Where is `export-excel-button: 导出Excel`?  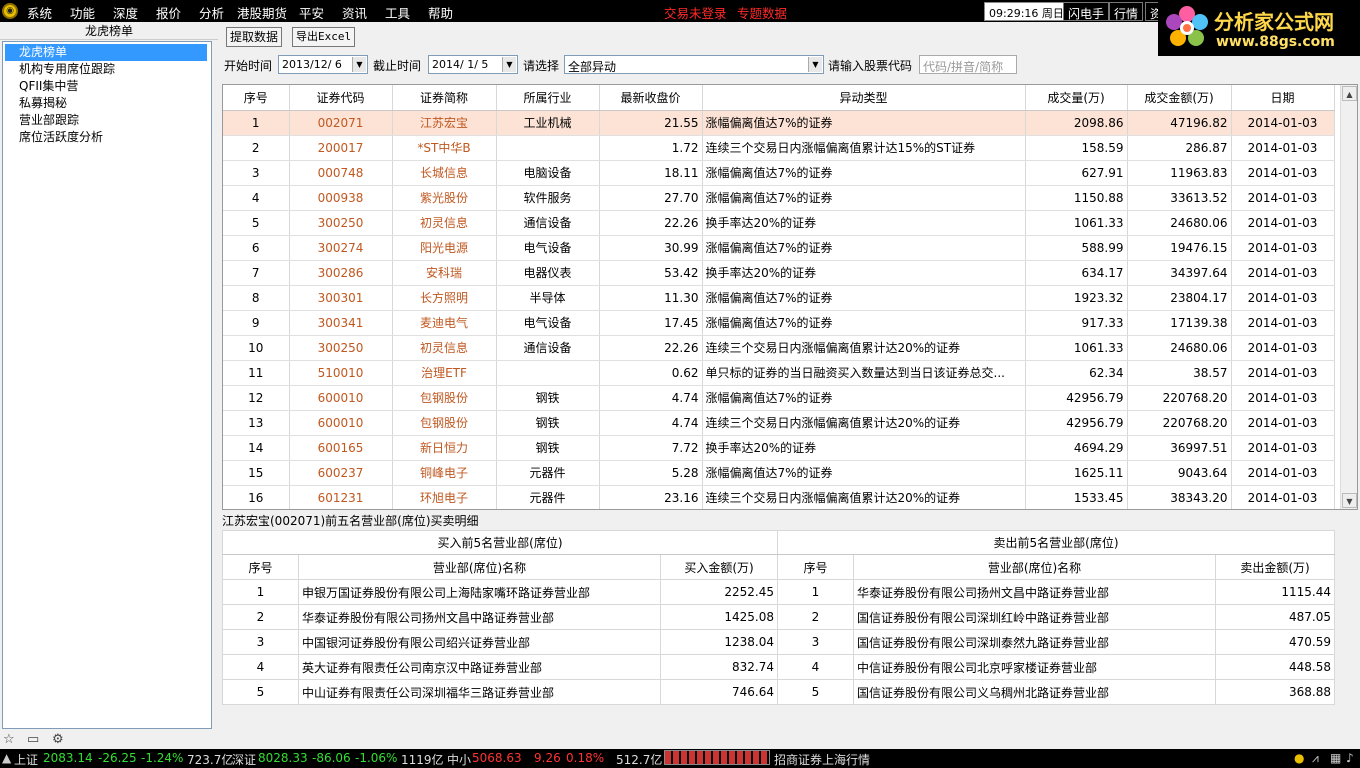 export-excel-button: 导出Excel is located at coordinates (324, 37).